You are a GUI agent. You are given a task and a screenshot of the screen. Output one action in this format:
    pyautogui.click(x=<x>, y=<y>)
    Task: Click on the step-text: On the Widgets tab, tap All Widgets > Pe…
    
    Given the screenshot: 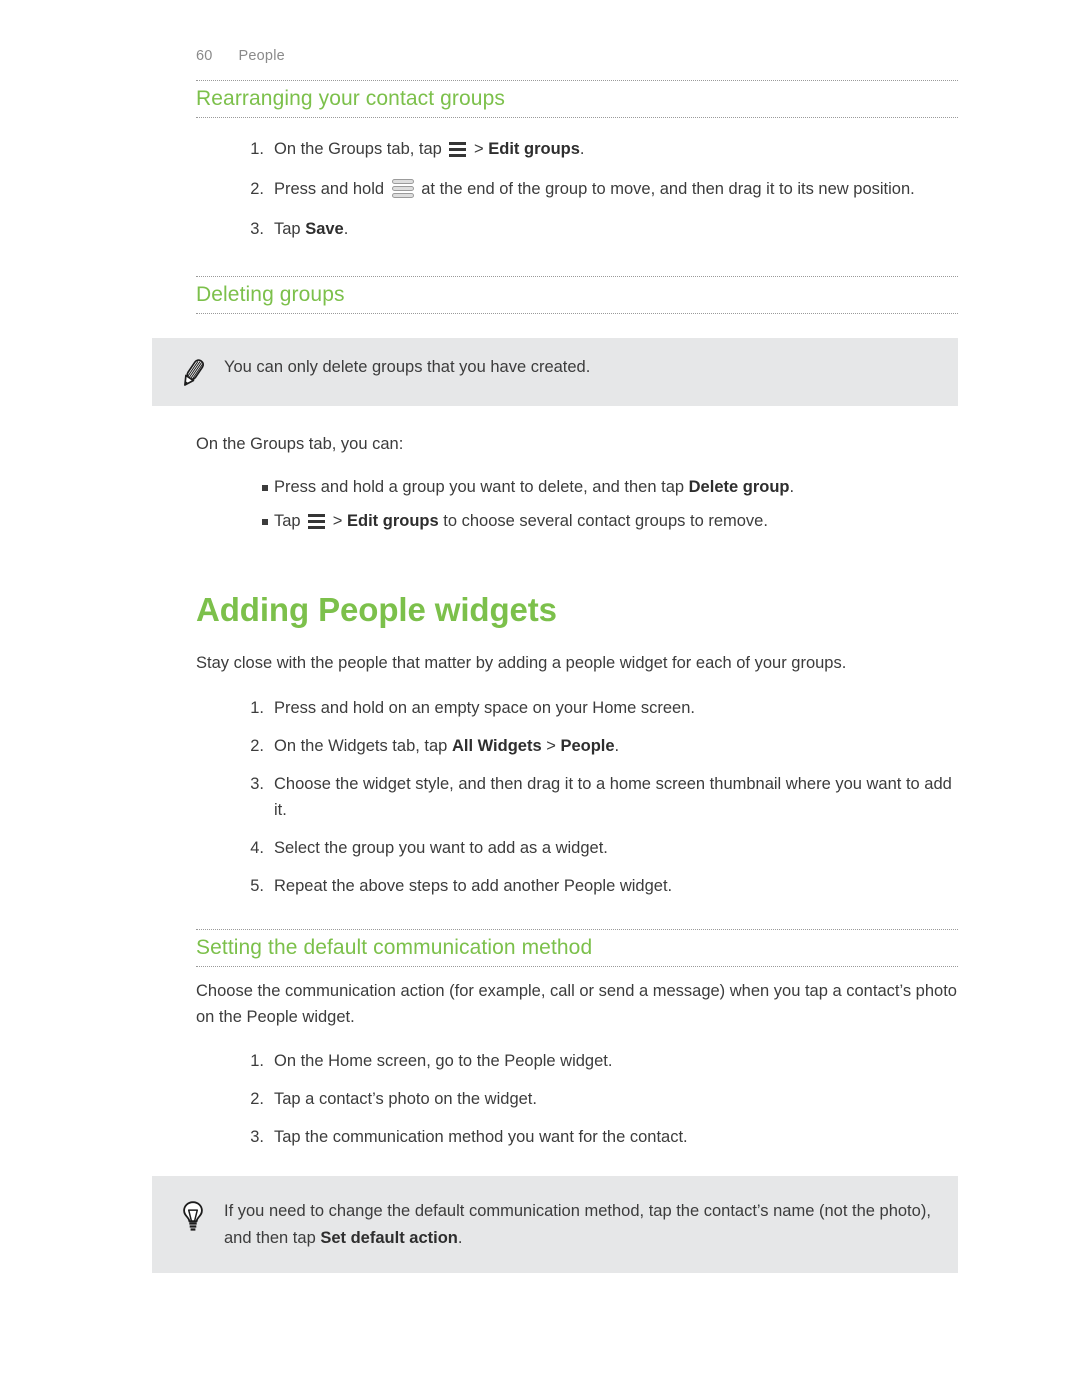 What is the action you would take?
    pyautogui.click(x=447, y=745)
    